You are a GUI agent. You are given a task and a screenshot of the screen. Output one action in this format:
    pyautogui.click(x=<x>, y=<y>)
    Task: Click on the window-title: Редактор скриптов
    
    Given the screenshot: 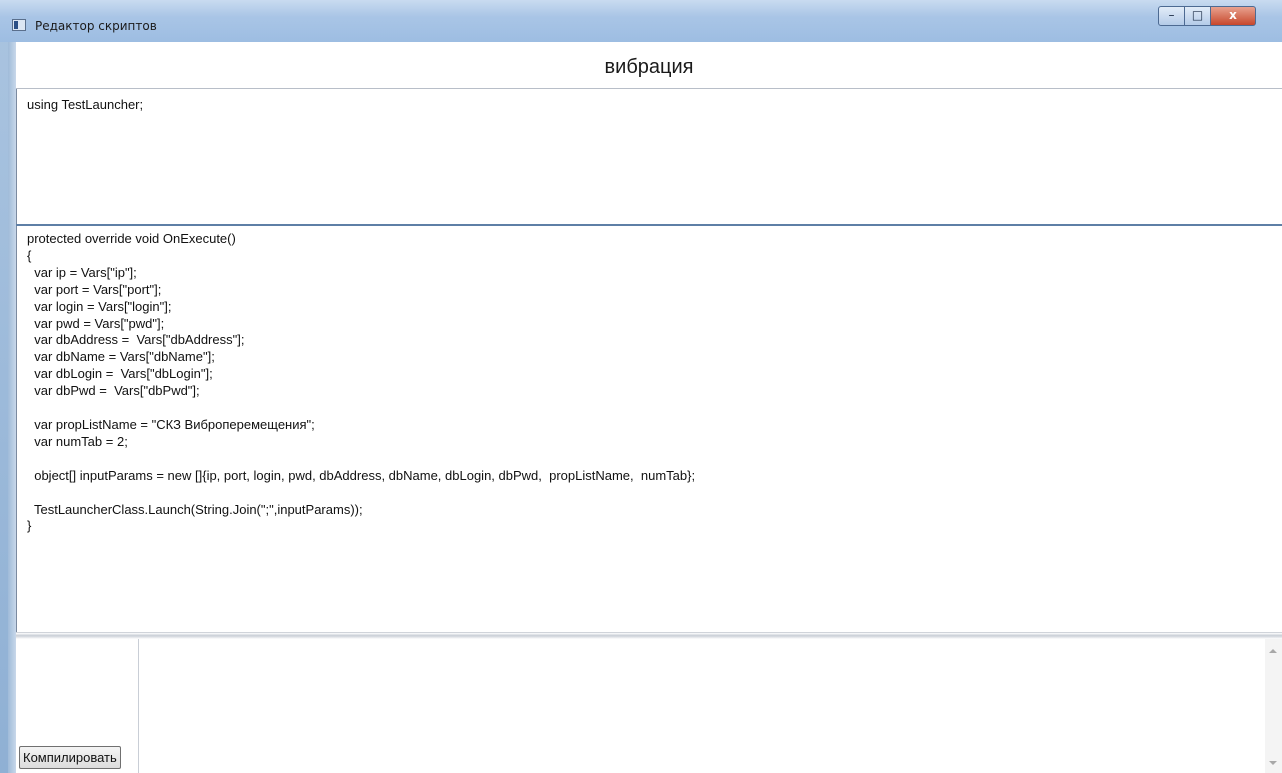 What is the action you would take?
    pyautogui.click(x=96, y=26)
    